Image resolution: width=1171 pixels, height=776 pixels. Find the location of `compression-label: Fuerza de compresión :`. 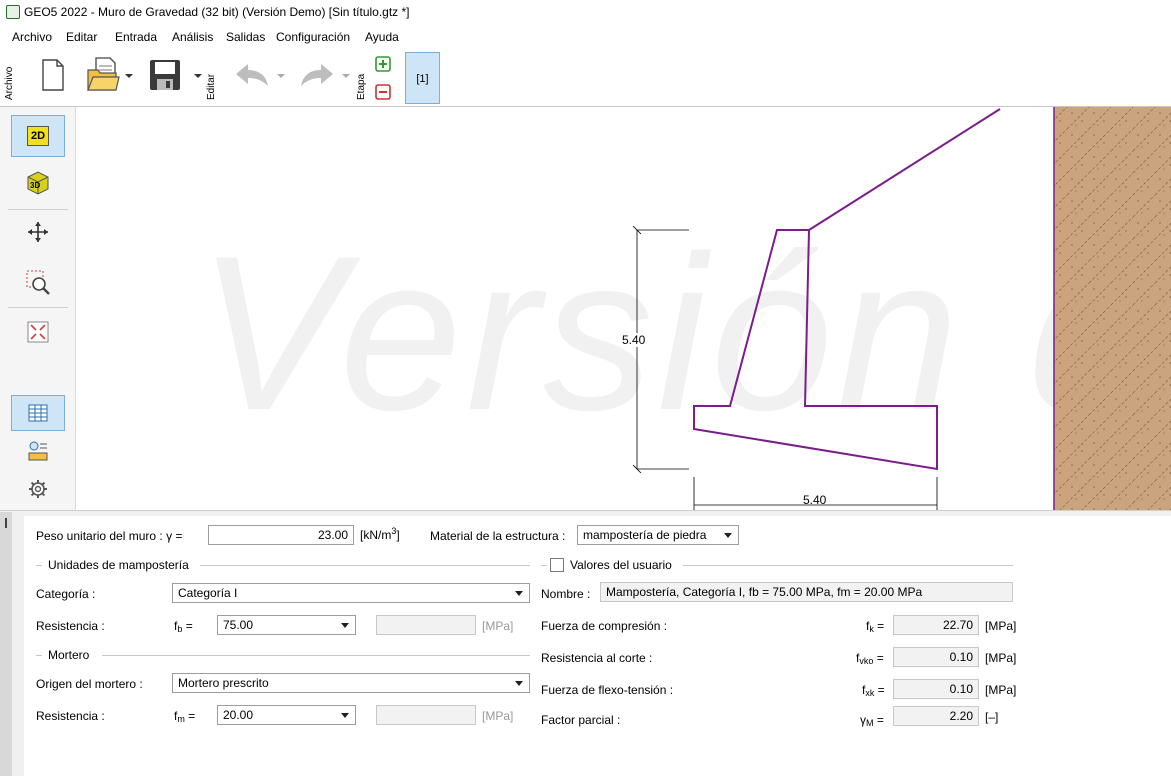

compression-label: Fuerza de compresión : is located at coordinates (604, 626).